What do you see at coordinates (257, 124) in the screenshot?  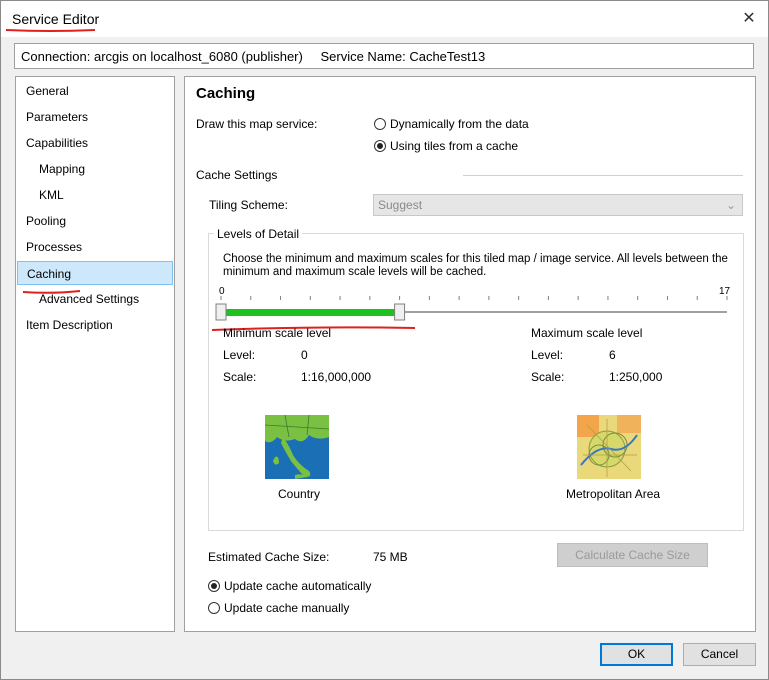 I see `draw-label: Draw this map service:` at bounding box center [257, 124].